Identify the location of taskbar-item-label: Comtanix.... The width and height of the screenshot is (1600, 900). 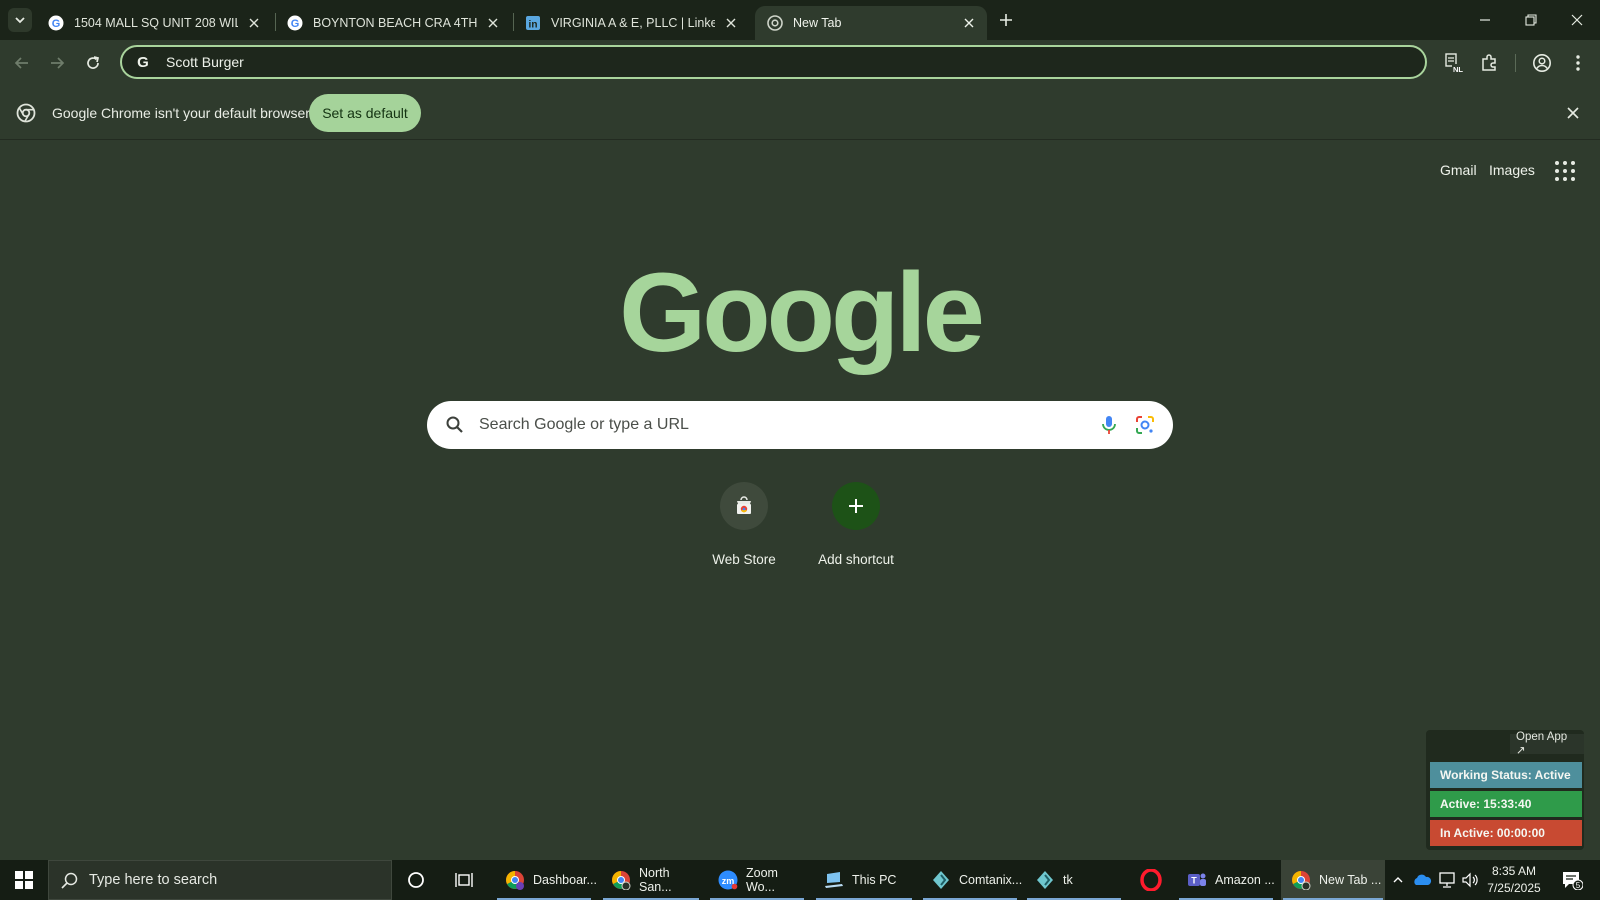
(991, 880).